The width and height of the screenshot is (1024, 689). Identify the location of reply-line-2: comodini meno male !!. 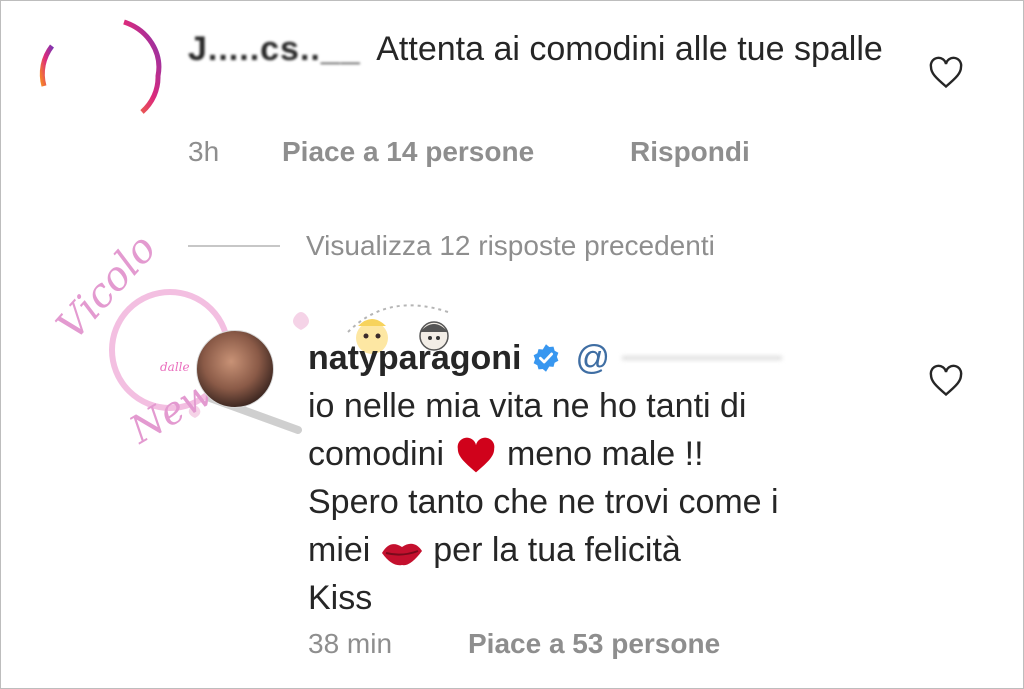
(608, 454).